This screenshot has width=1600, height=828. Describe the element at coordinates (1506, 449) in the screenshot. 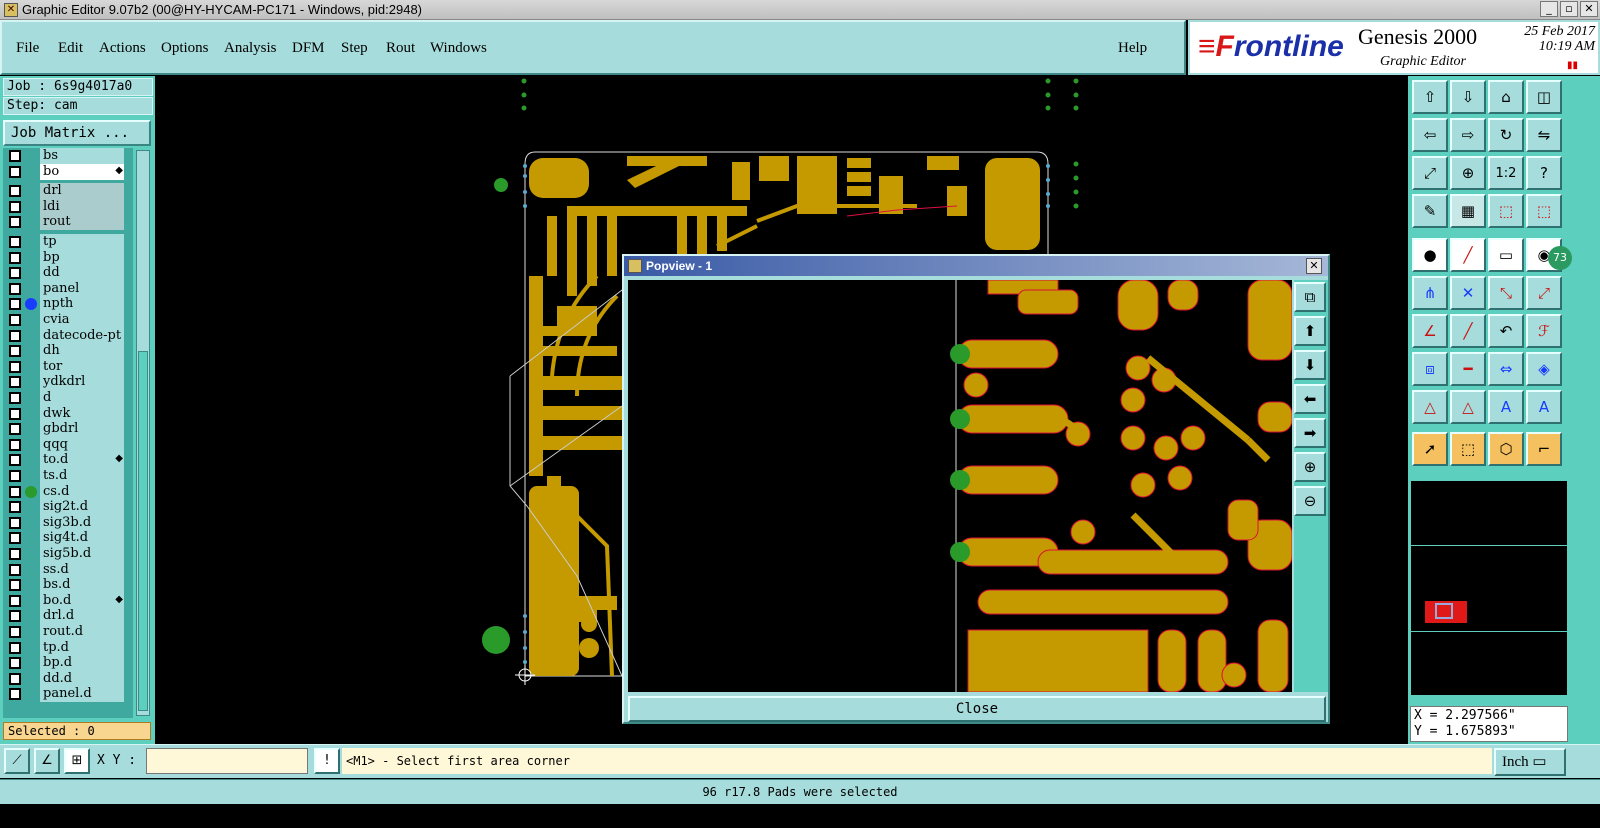

I see `select-polygon-icon: ⬡` at that location.